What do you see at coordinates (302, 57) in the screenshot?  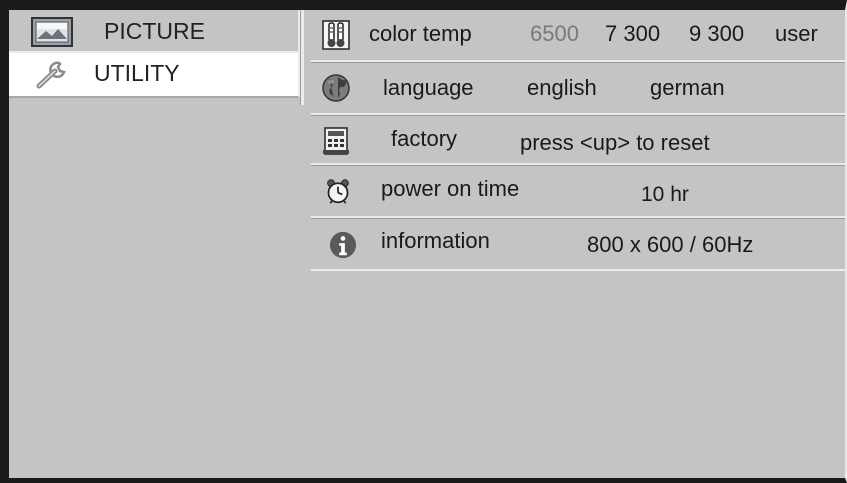 I see `menu-divider` at bounding box center [302, 57].